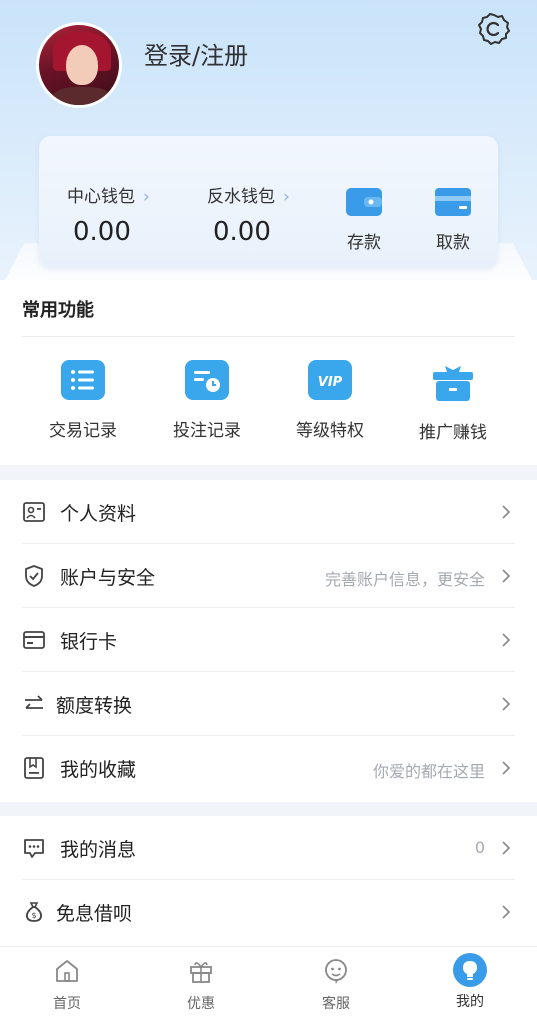 This screenshot has width=537, height=1024. I want to click on profile-icon, so click(34, 512).